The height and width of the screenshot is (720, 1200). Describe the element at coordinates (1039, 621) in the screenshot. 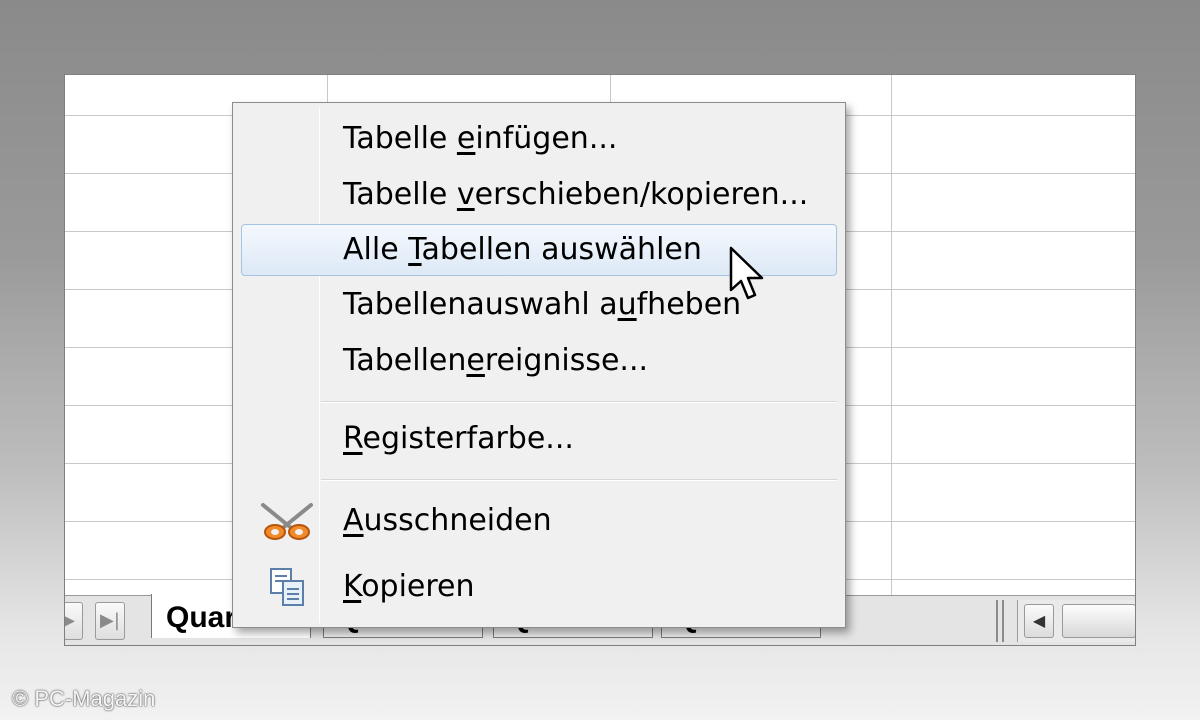

I see `scroll-left-icon: ◀` at that location.